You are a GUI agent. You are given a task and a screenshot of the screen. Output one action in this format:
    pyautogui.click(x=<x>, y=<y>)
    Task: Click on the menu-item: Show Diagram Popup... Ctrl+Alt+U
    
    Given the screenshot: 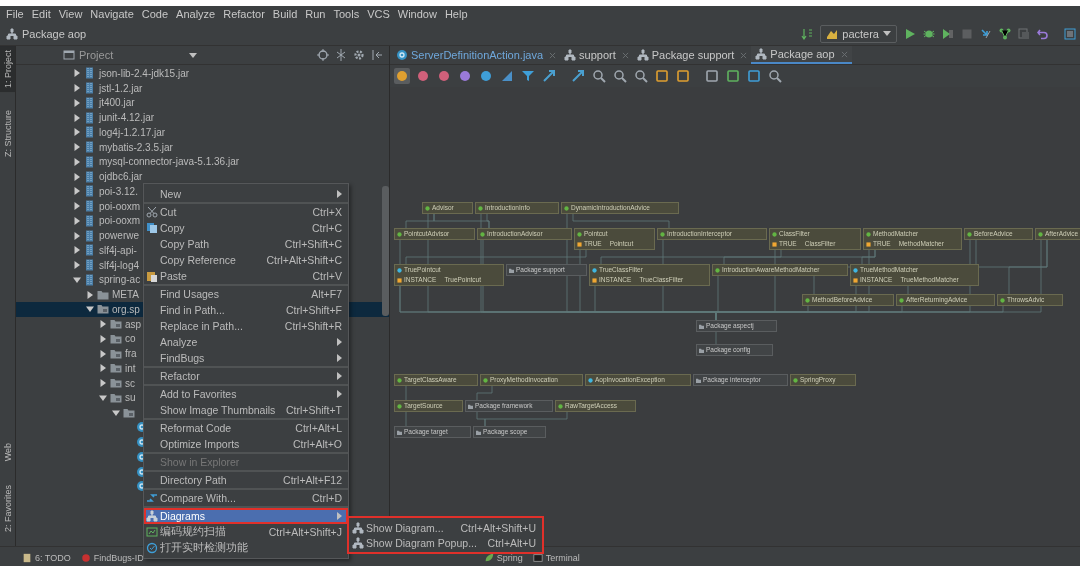 What is the action you would take?
    pyautogui.click(x=445, y=542)
    